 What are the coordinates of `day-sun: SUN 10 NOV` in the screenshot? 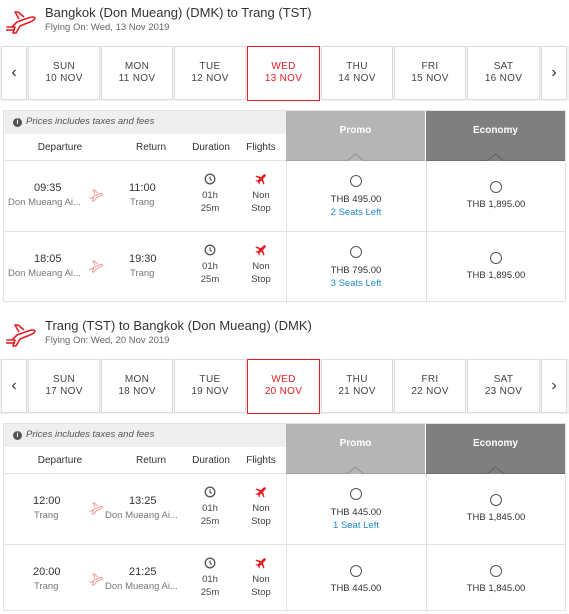 It's located at (64, 73).